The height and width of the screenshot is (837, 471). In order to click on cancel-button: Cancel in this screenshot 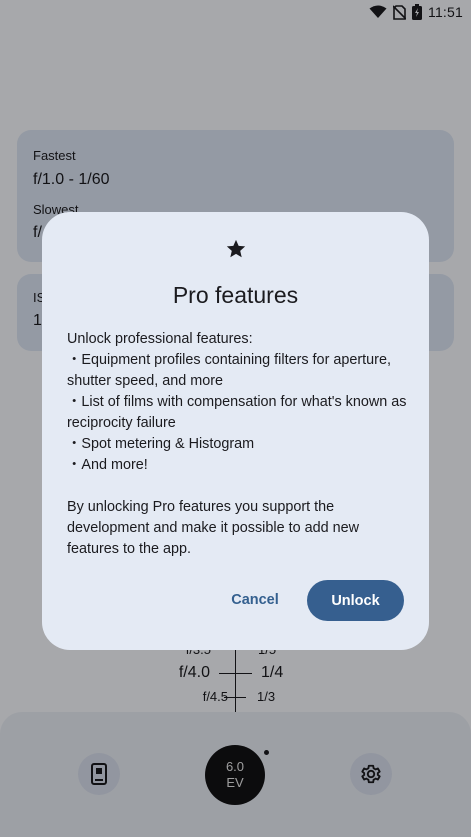, I will do `click(255, 600)`.